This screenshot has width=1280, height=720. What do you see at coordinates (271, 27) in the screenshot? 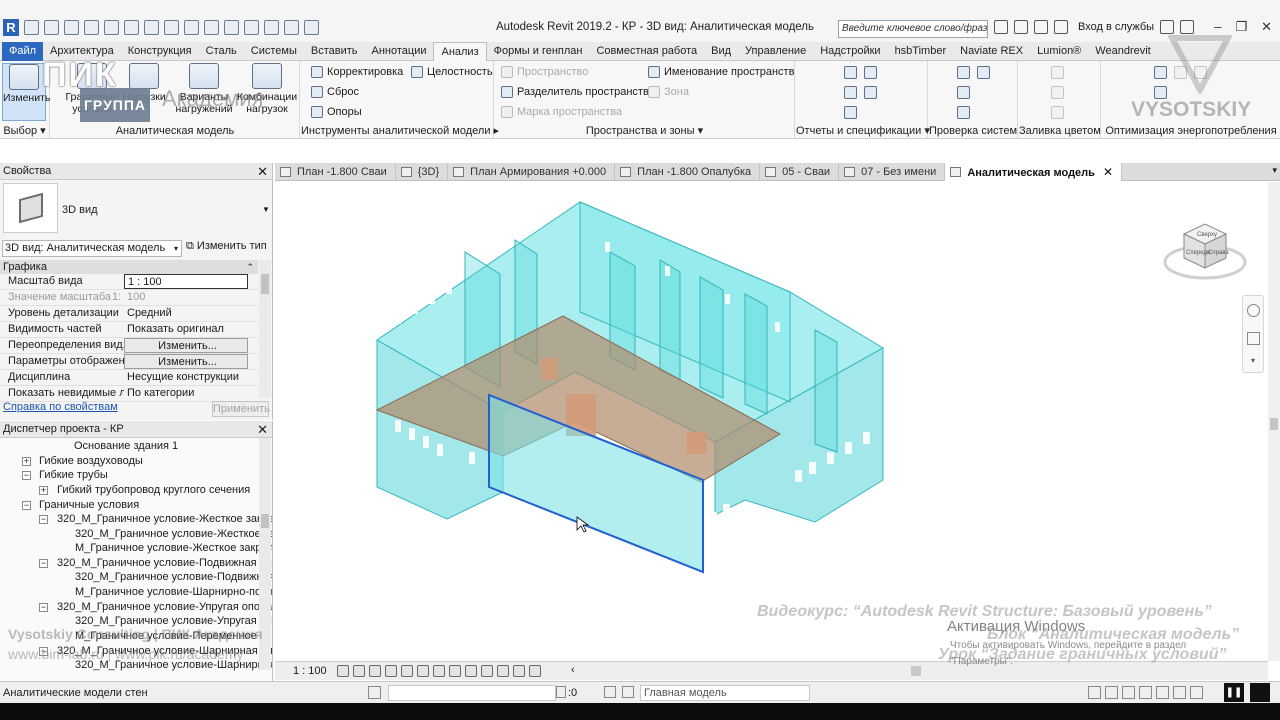
I see `thin-lines-icon` at bounding box center [271, 27].